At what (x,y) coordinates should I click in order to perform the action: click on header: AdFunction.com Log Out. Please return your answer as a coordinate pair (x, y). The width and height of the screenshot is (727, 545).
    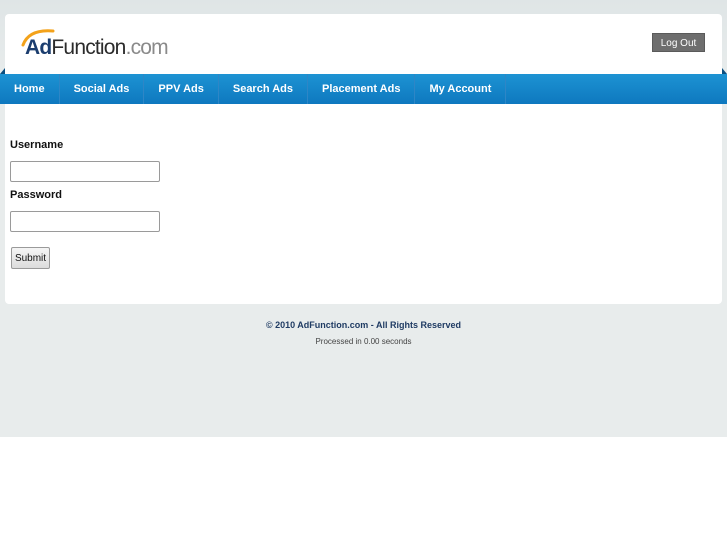
    Looking at the image, I should click on (363, 44).